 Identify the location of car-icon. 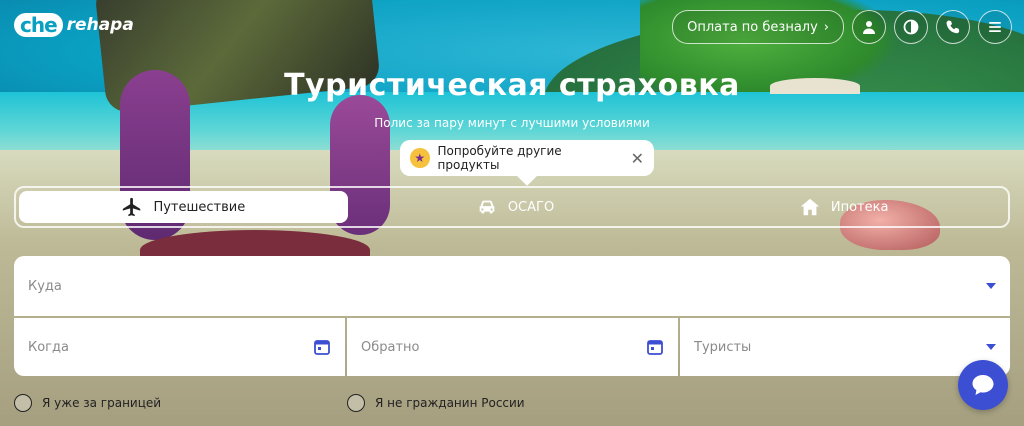
(487, 207).